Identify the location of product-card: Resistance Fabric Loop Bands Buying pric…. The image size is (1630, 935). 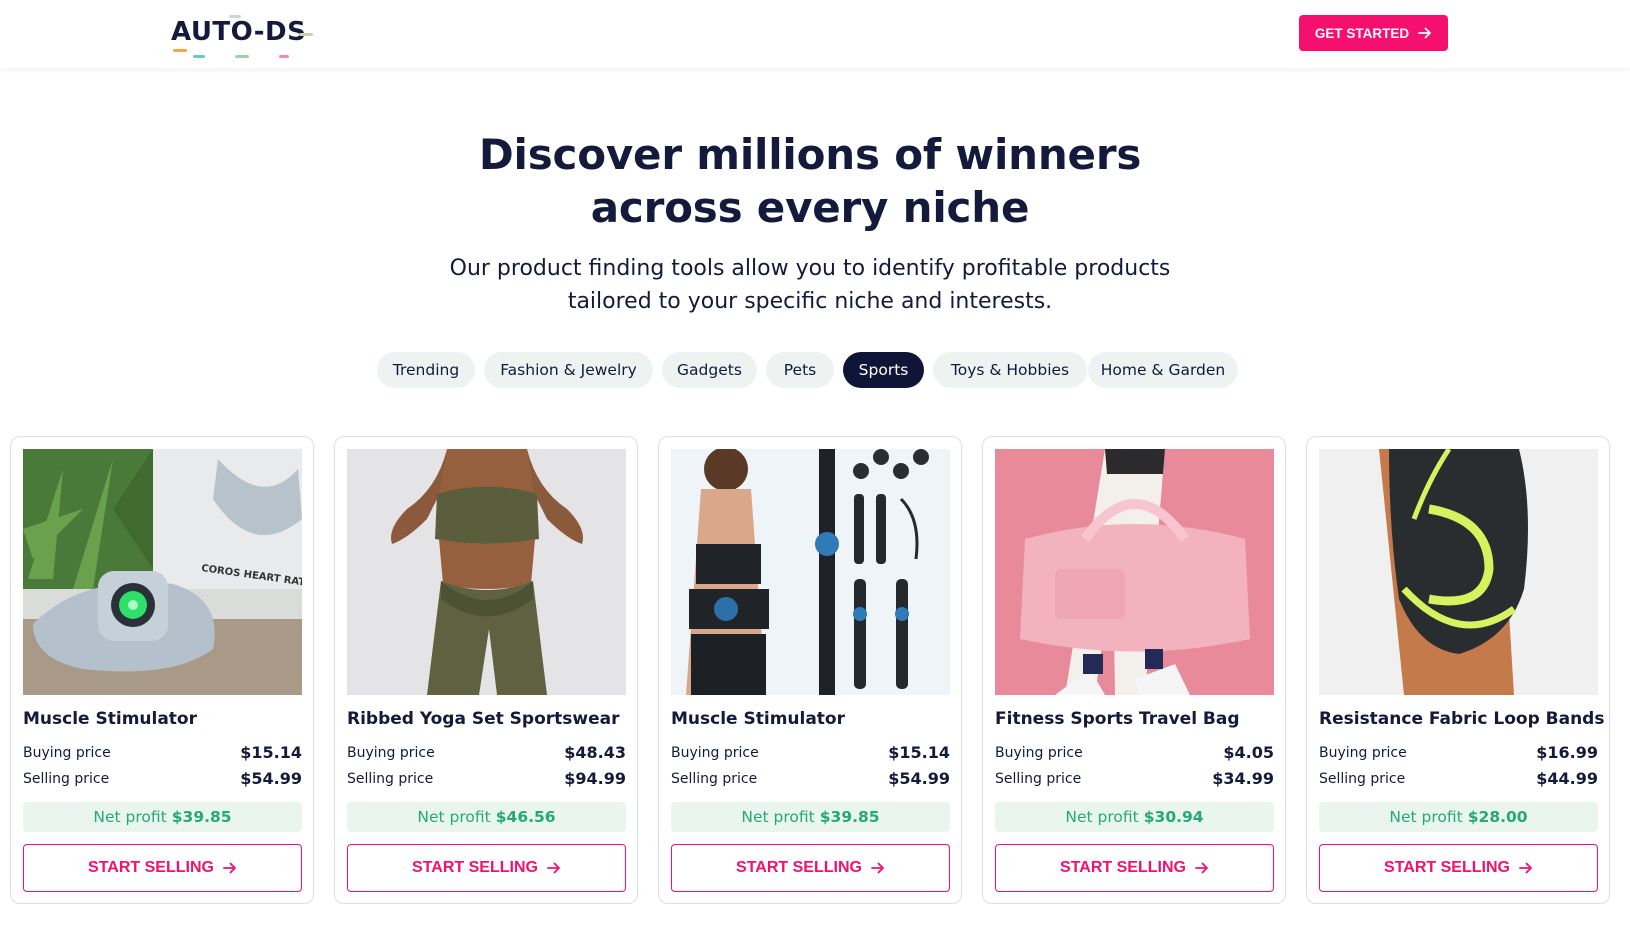
(1458, 670).